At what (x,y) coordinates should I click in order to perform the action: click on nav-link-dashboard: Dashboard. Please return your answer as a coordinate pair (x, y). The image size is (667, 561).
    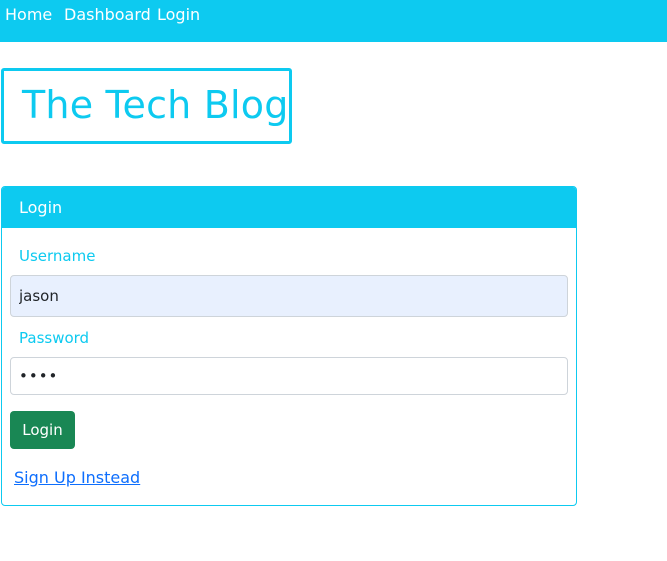
    Looking at the image, I should click on (107, 14).